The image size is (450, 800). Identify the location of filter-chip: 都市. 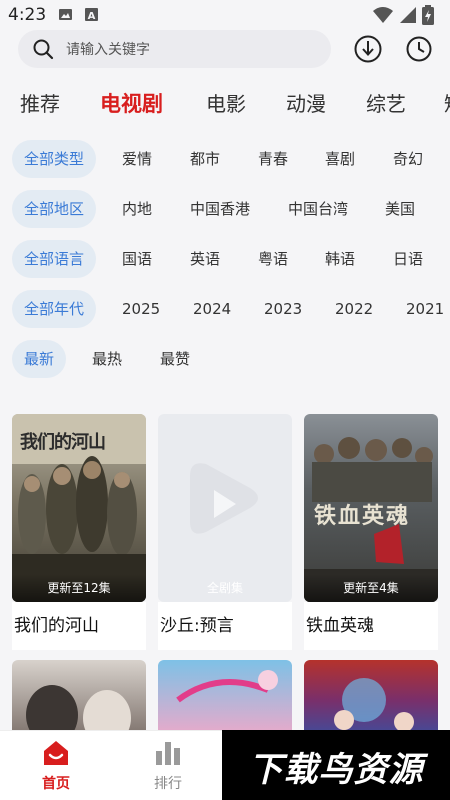
(205, 159).